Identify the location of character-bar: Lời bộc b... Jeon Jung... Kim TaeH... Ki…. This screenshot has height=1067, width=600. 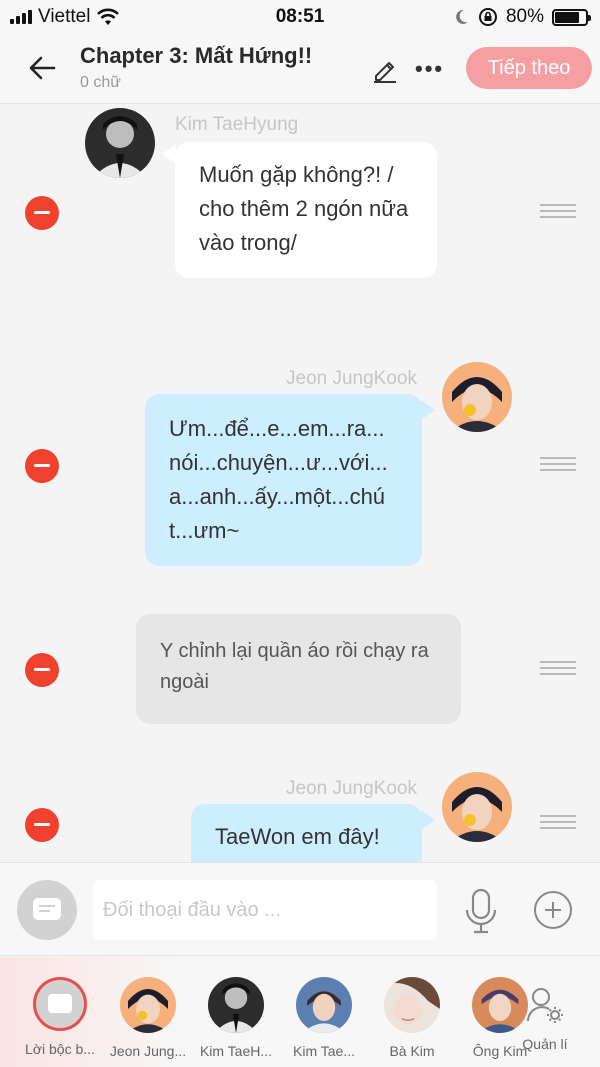
(300, 1012).